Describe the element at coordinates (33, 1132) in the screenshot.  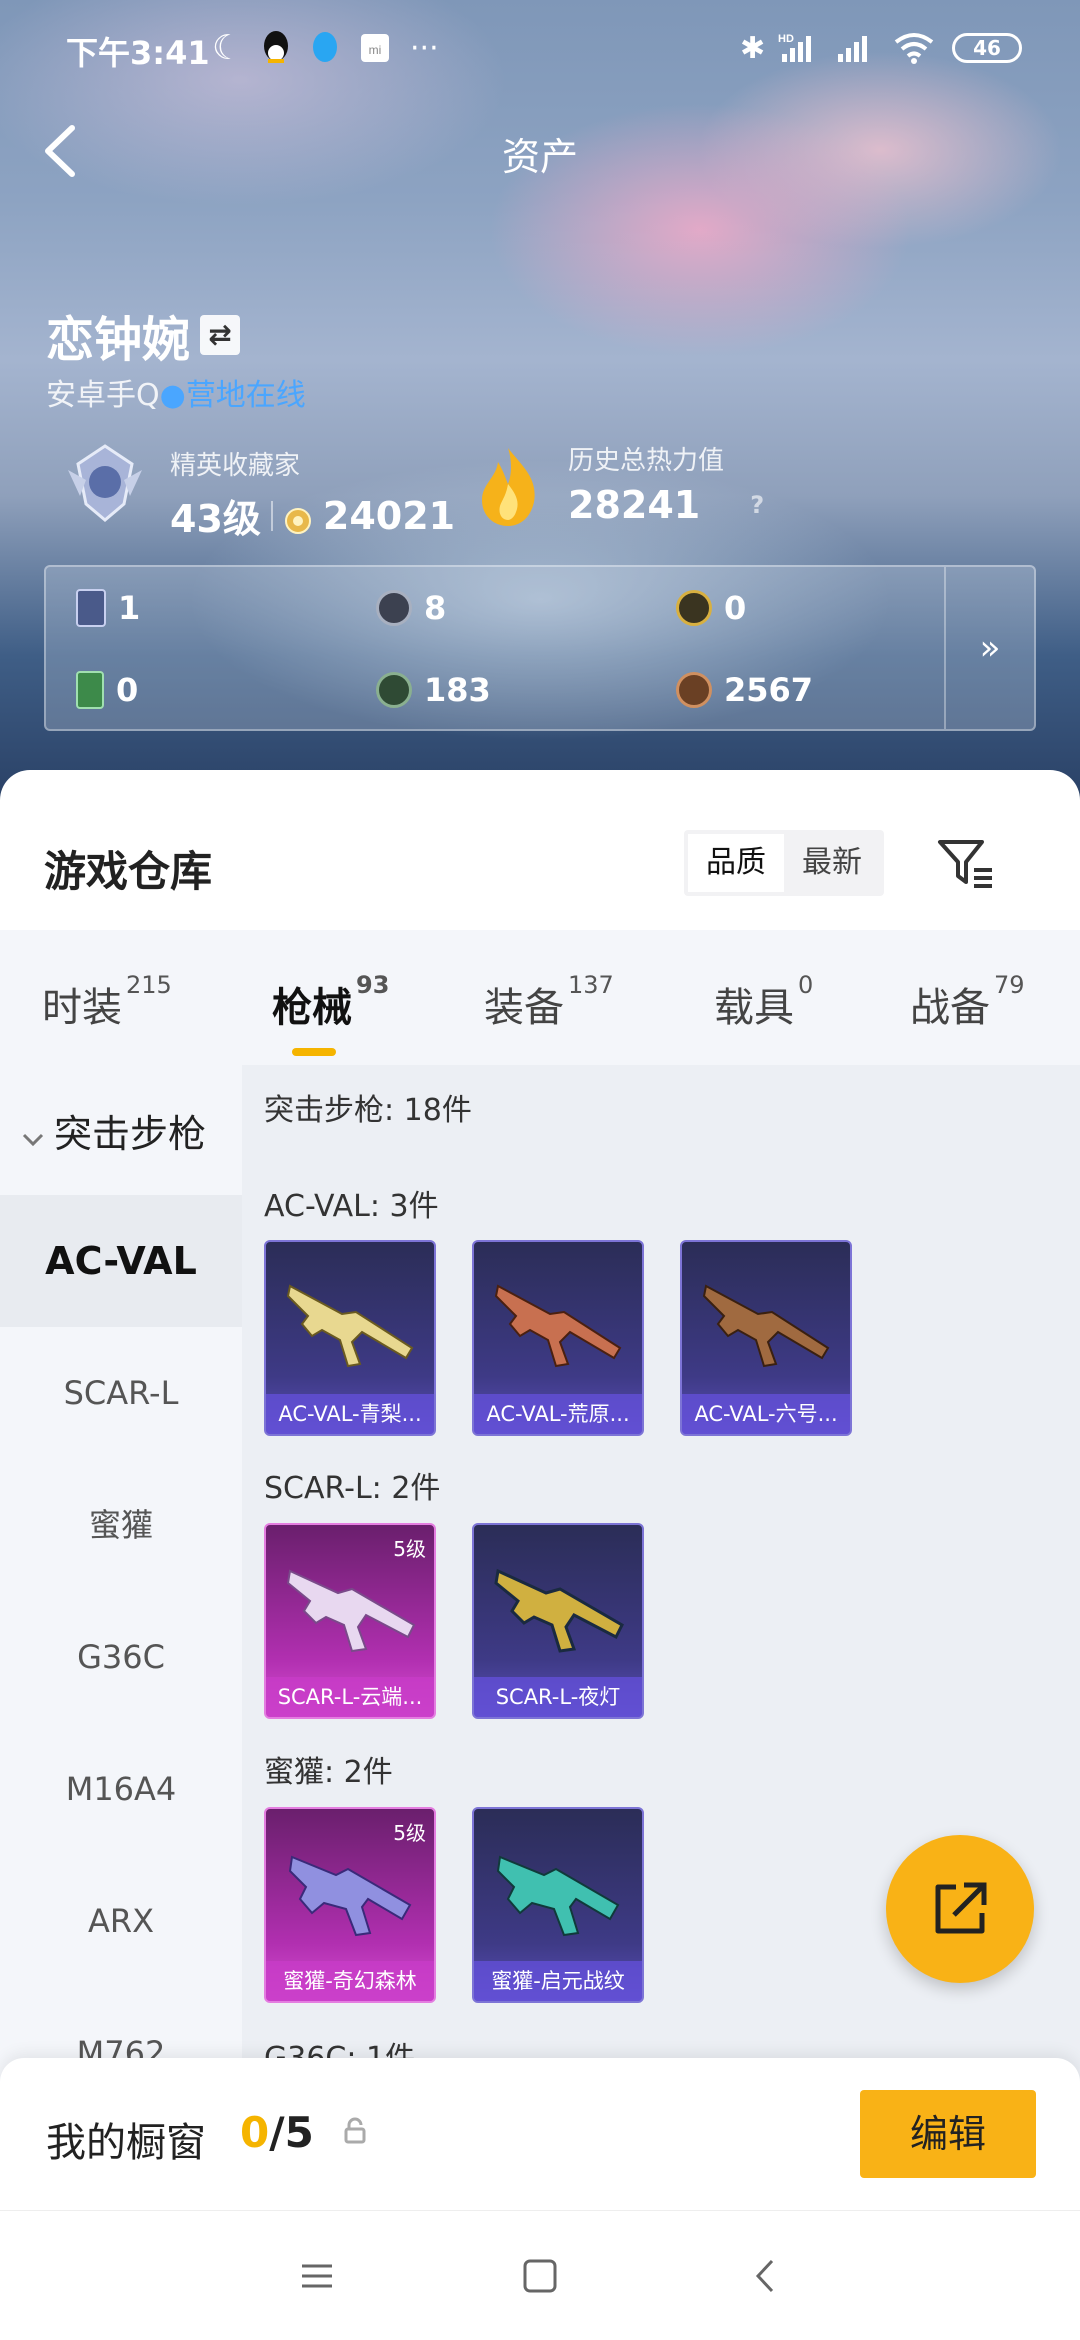
I see `chevron-down-icon` at that location.